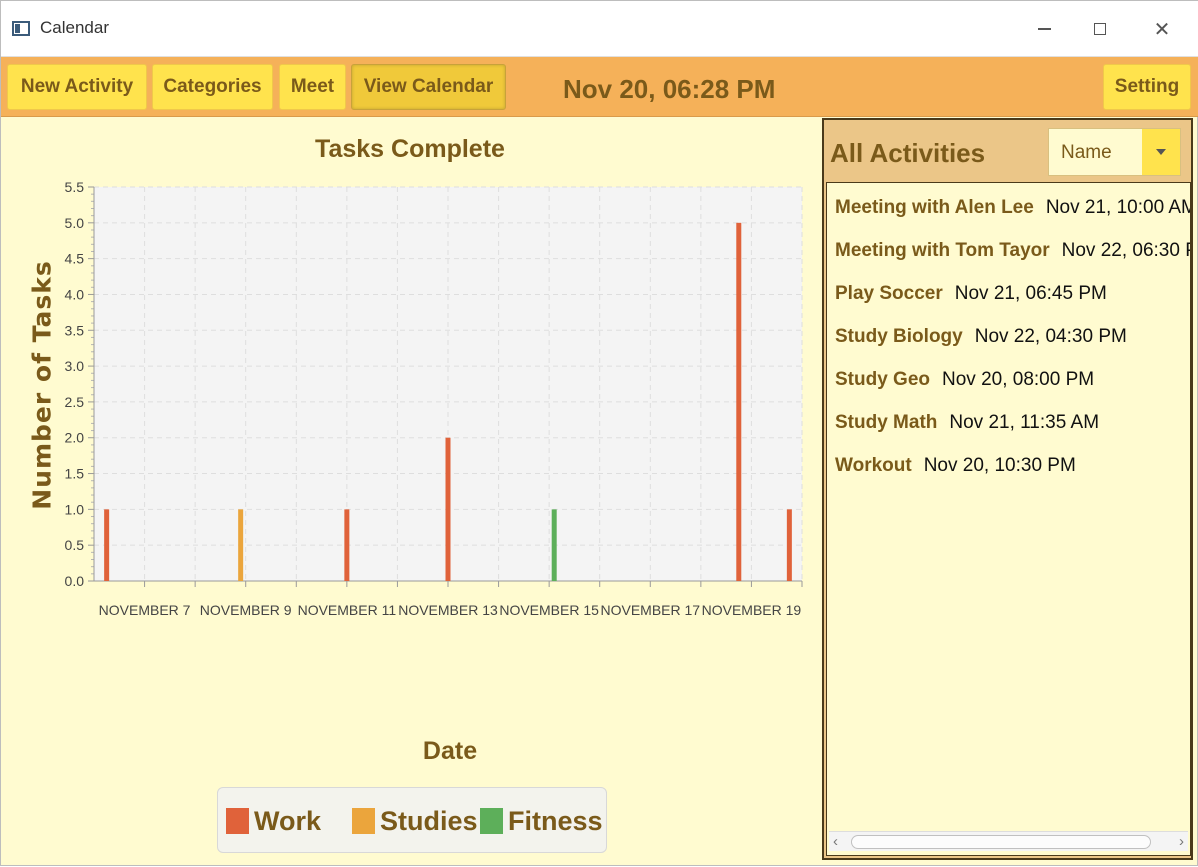  I want to click on y-tick-label: 4.0, so click(75, 294).